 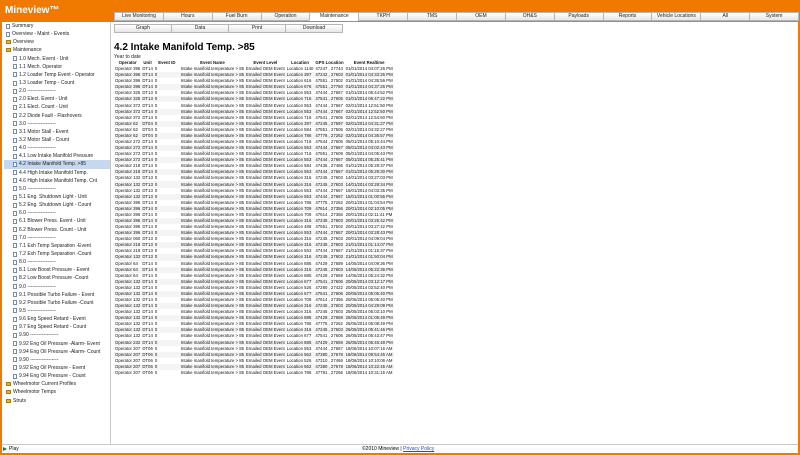 What do you see at coordinates (314, 28) in the screenshot?
I see `subtab-download: Download` at bounding box center [314, 28].